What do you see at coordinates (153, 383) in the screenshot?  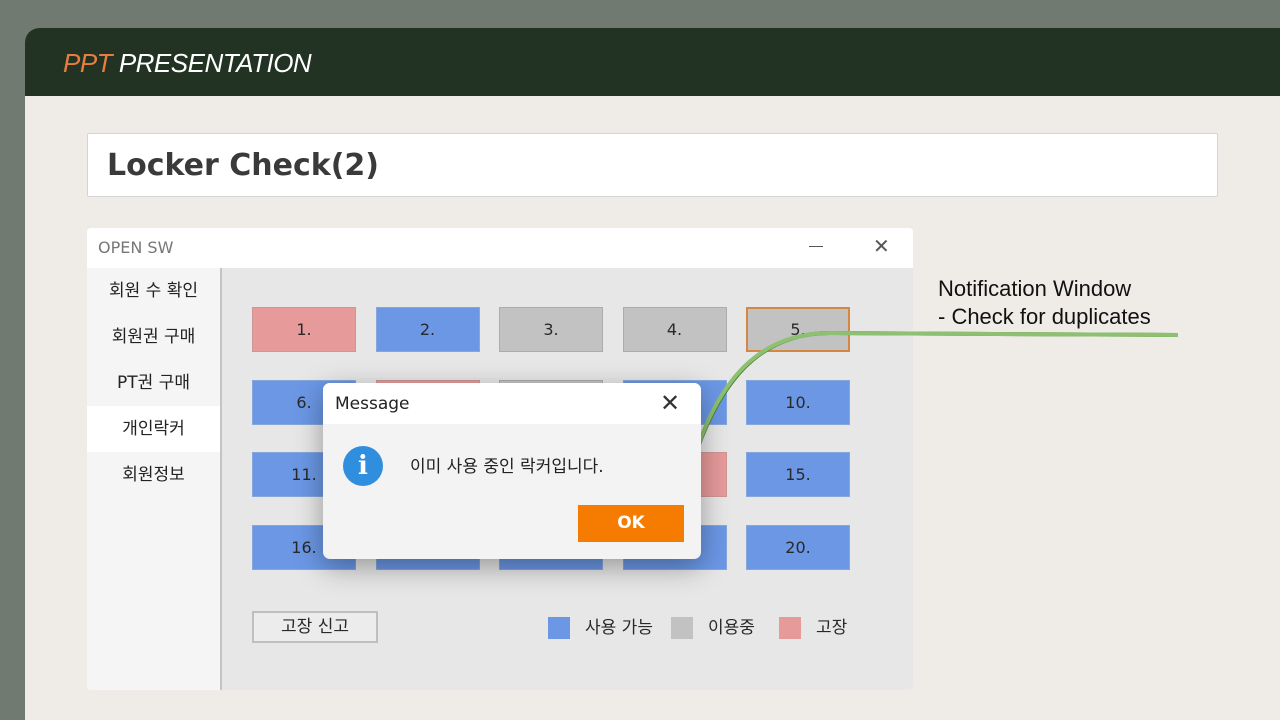 I see `sidebar-item-2: PT권 구매` at bounding box center [153, 383].